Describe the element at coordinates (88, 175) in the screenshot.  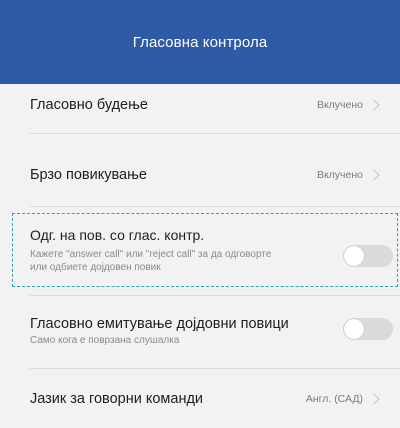
I see `setting-title: Брзо повикување` at that location.